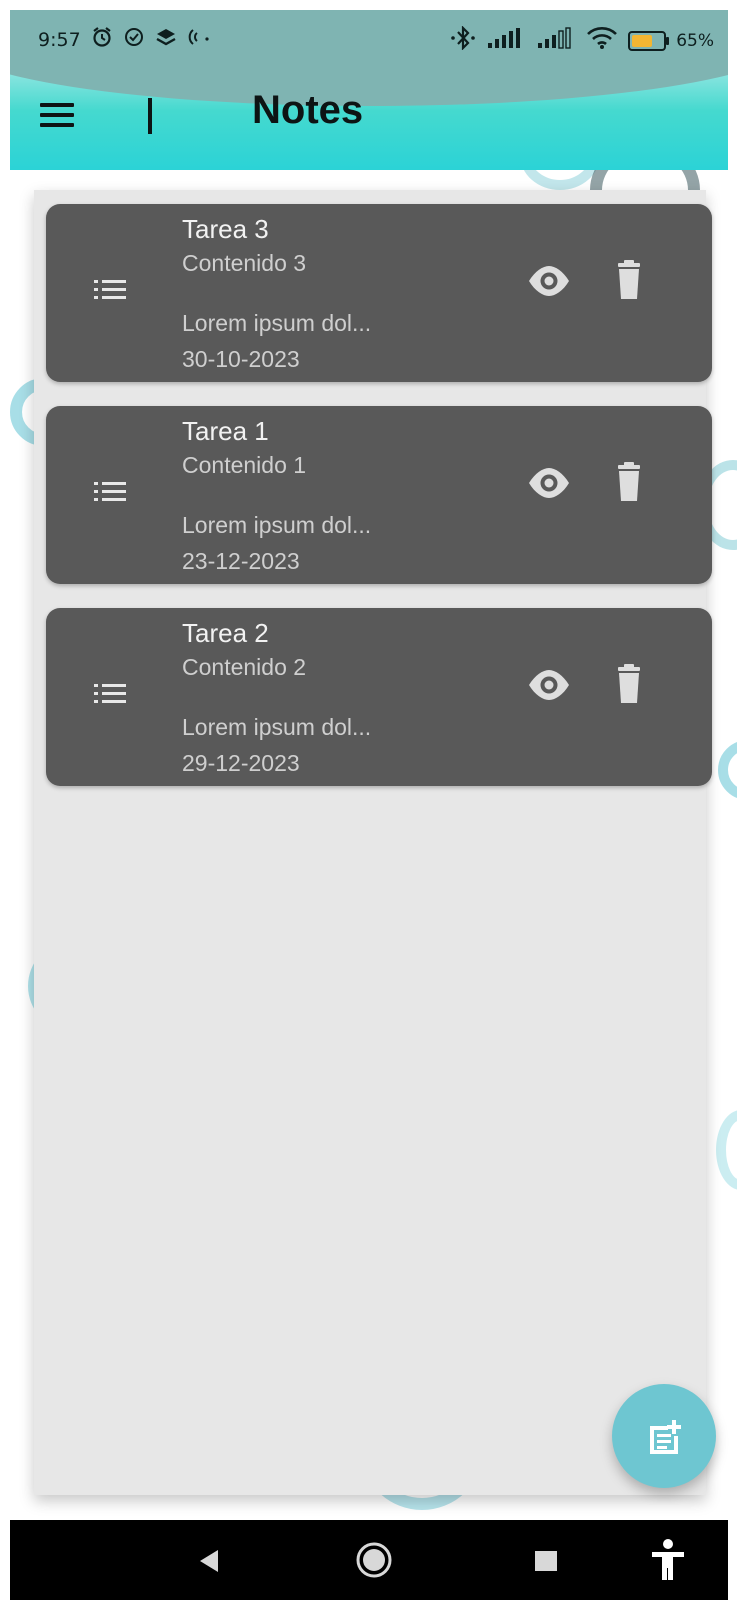 The image size is (737, 1600). I want to click on menu-icon, so click(59, 114).